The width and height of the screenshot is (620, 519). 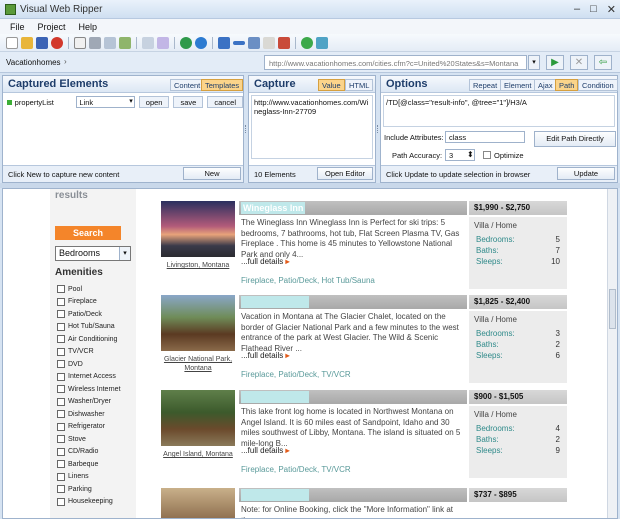 I want to click on optimize-checkbox, so click(x=487, y=155).